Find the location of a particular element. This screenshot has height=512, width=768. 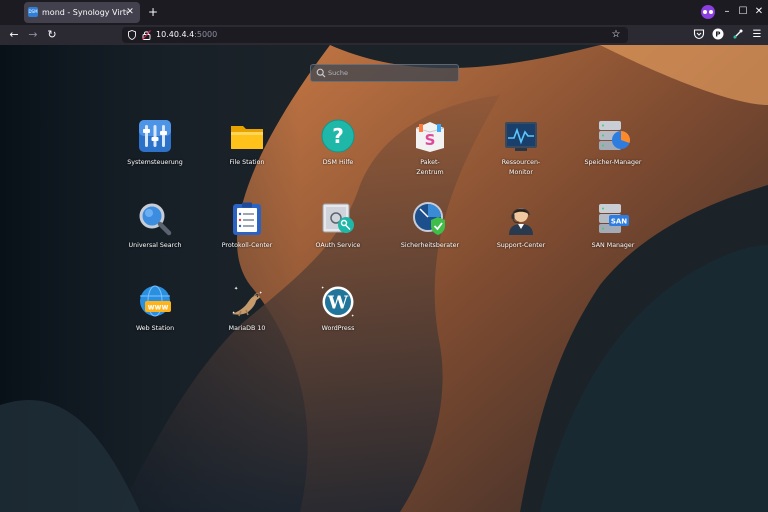

extension-puzzle-icon is located at coordinates (738, 35).